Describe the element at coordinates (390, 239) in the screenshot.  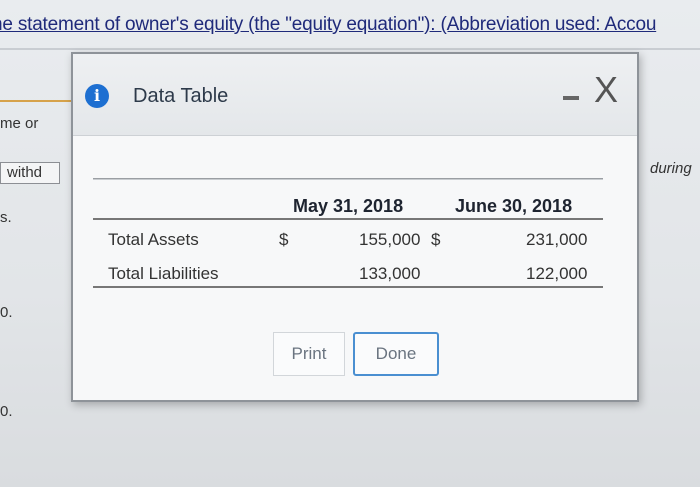
I see `value-may: 155,000` at that location.